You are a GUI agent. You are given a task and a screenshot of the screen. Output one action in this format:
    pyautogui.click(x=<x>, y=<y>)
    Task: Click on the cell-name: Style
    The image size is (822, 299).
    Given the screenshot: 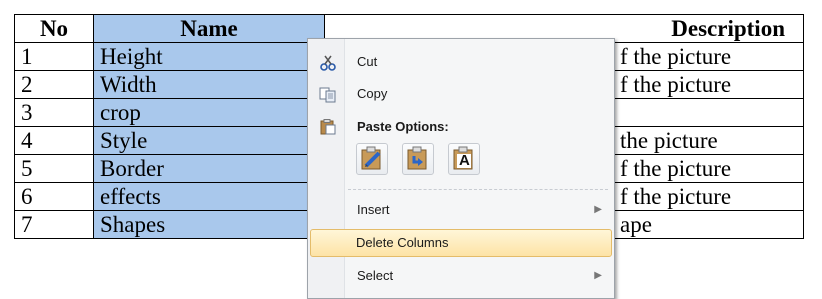 What is the action you would take?
    pyautogui.click(x=209, y=140)
    